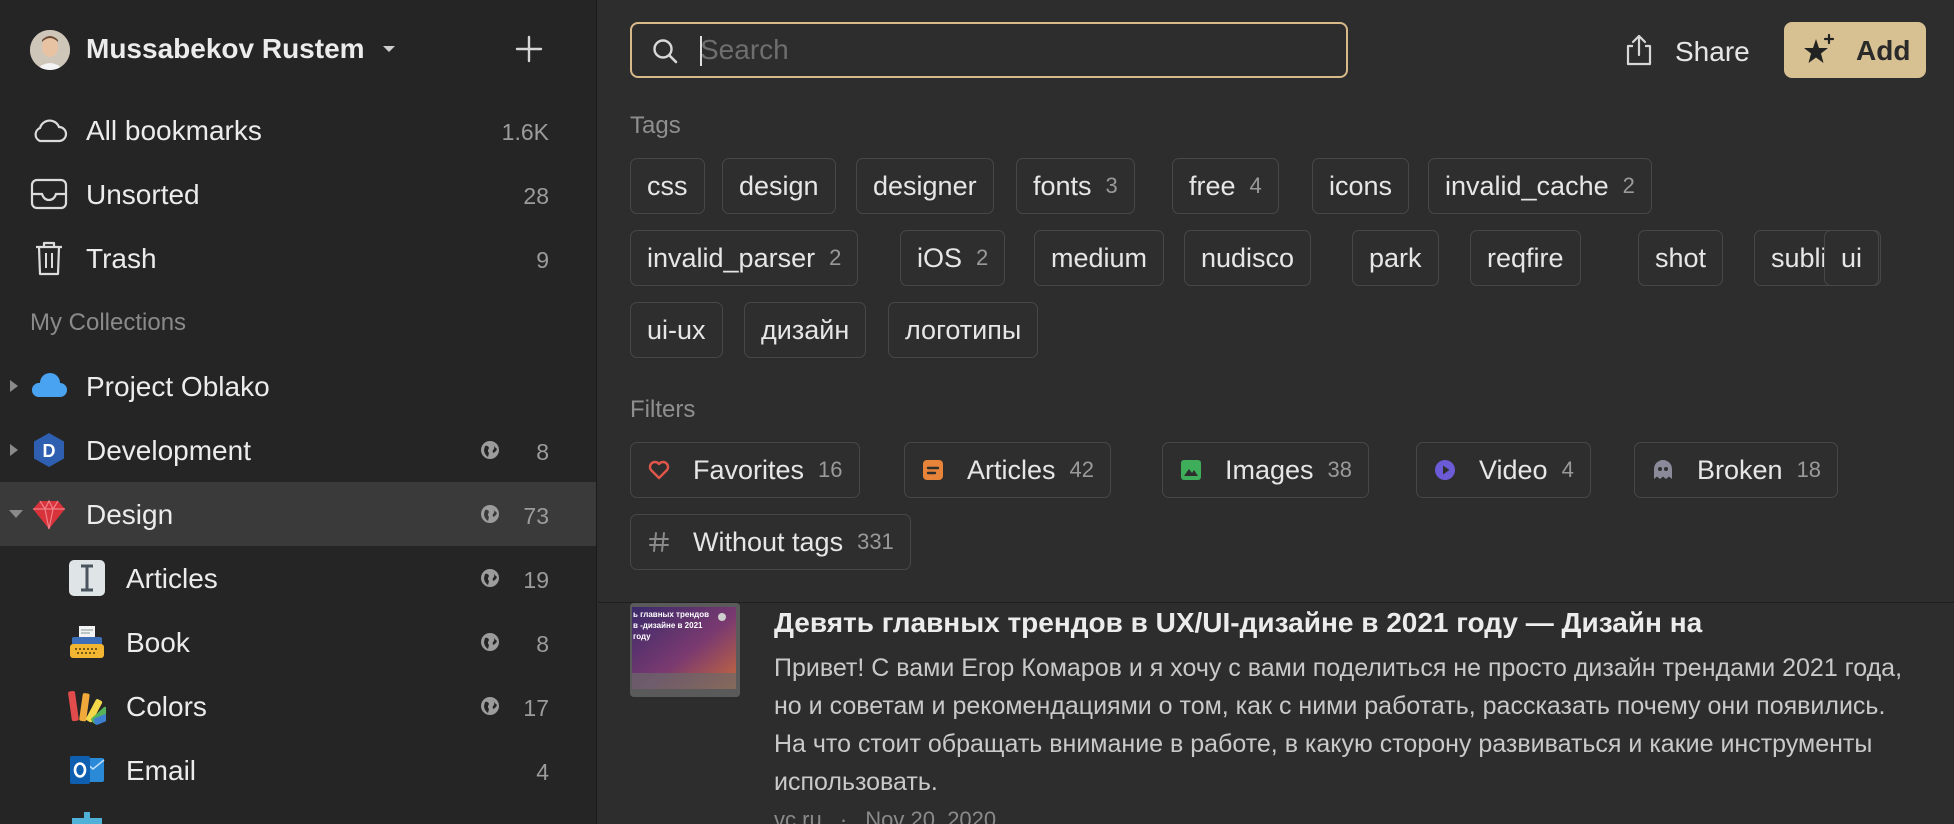 This screenshot has width=1954, height=824. Describe the element at coordinates (87, 770) in the screenshot. I see `outlook-icon` at that location.